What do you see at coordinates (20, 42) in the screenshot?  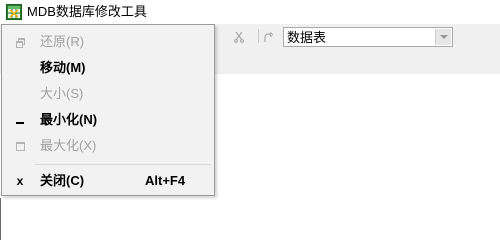 I see `restore-icon` at bounding box center [20, 42].